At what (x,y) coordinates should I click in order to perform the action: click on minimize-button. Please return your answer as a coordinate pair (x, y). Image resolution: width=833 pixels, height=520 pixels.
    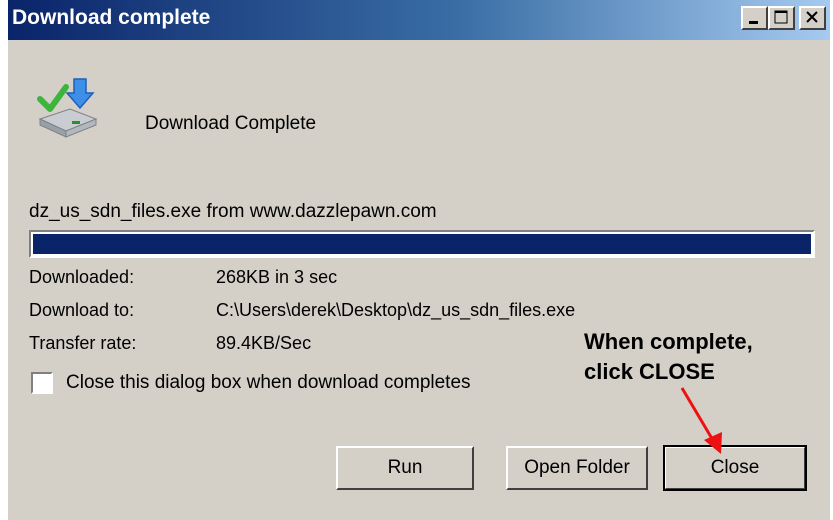
    Looking at the image, I should click on (754, 18).